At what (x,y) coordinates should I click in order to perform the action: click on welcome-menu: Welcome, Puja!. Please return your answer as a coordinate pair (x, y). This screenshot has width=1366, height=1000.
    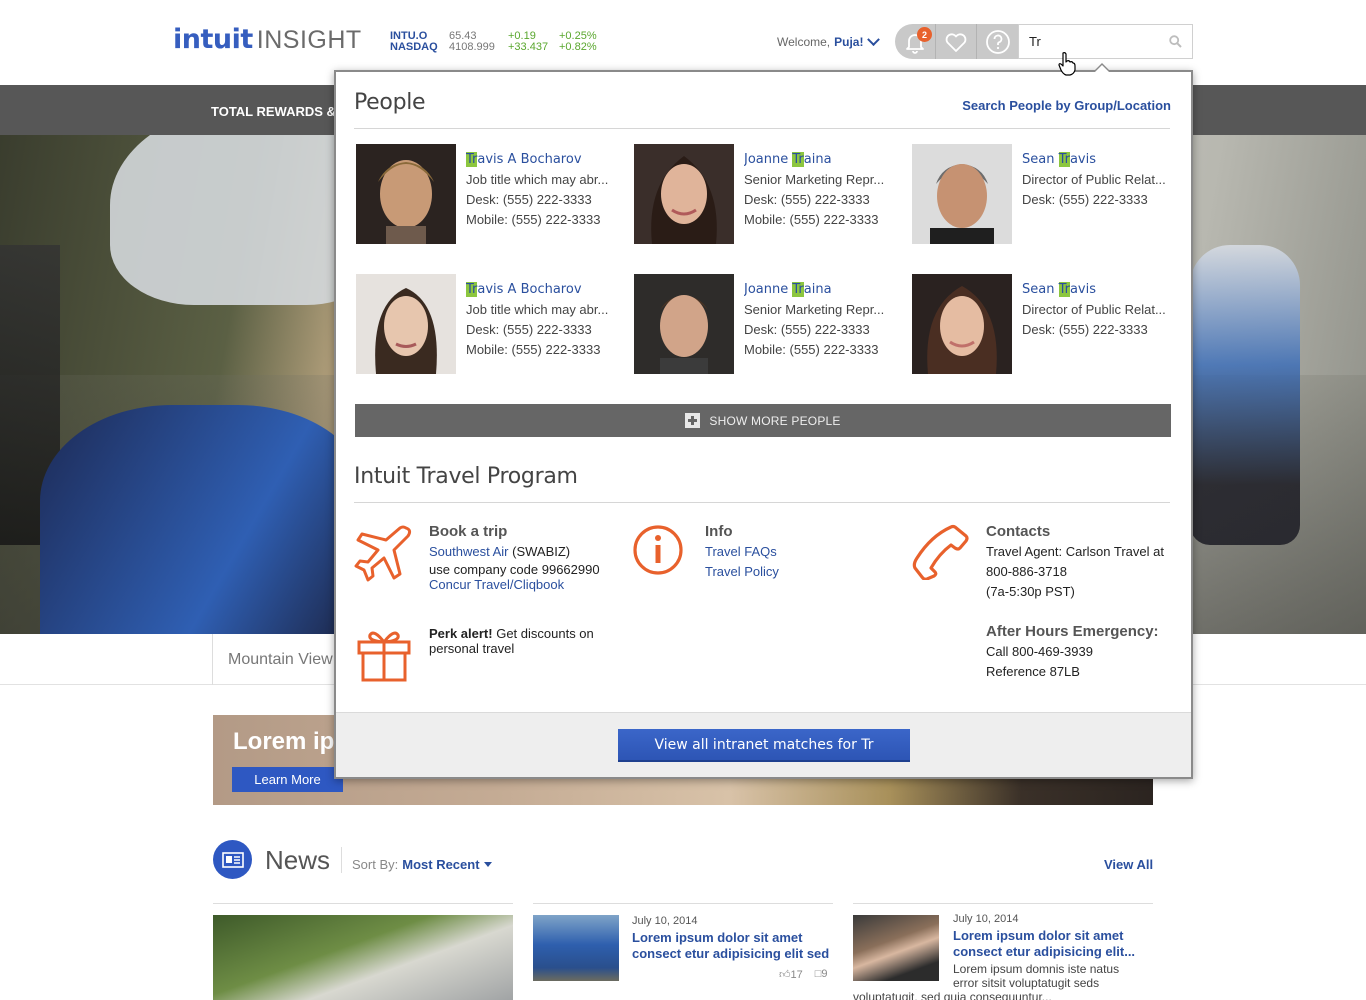
    Looking at the image, I should click on (829, 40).